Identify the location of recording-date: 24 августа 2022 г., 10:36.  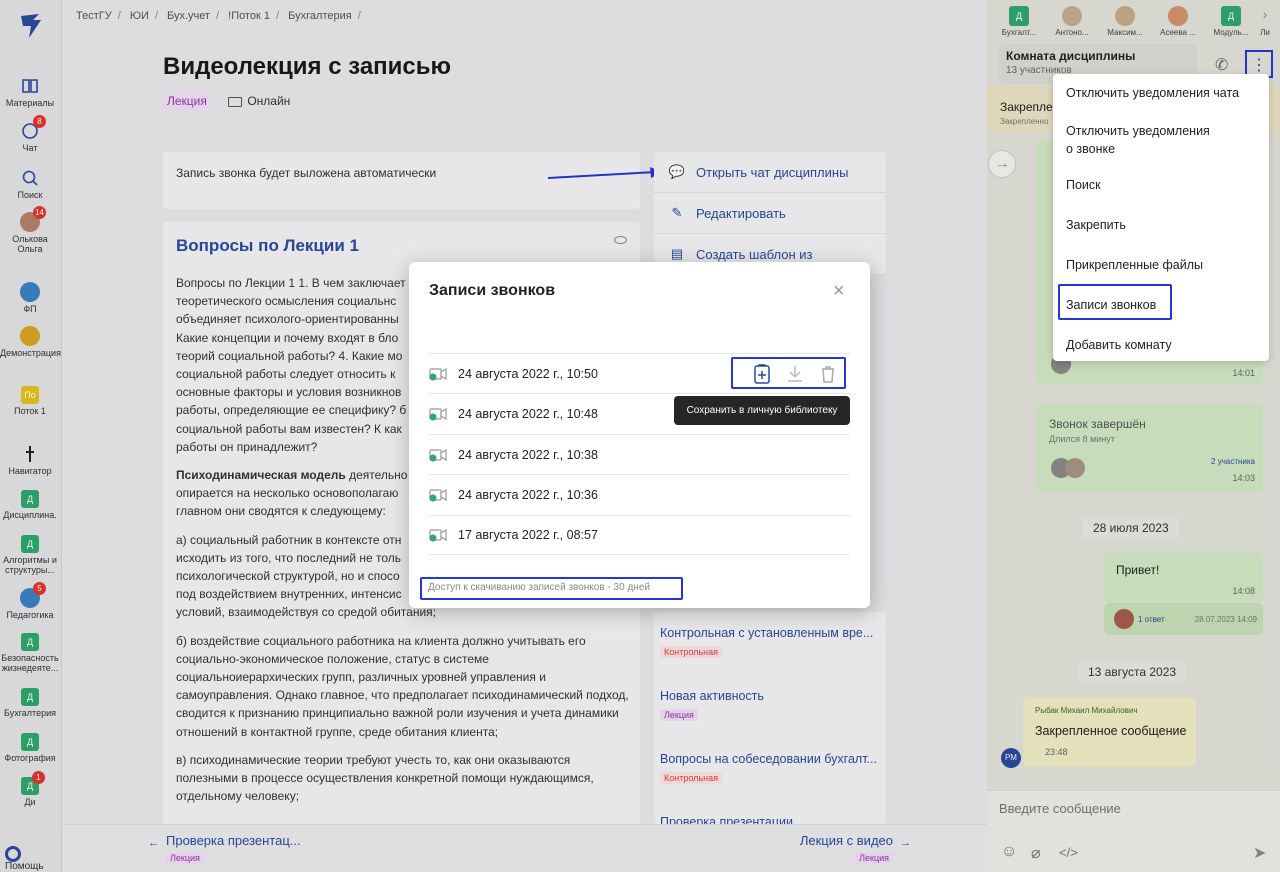
(528, 494).